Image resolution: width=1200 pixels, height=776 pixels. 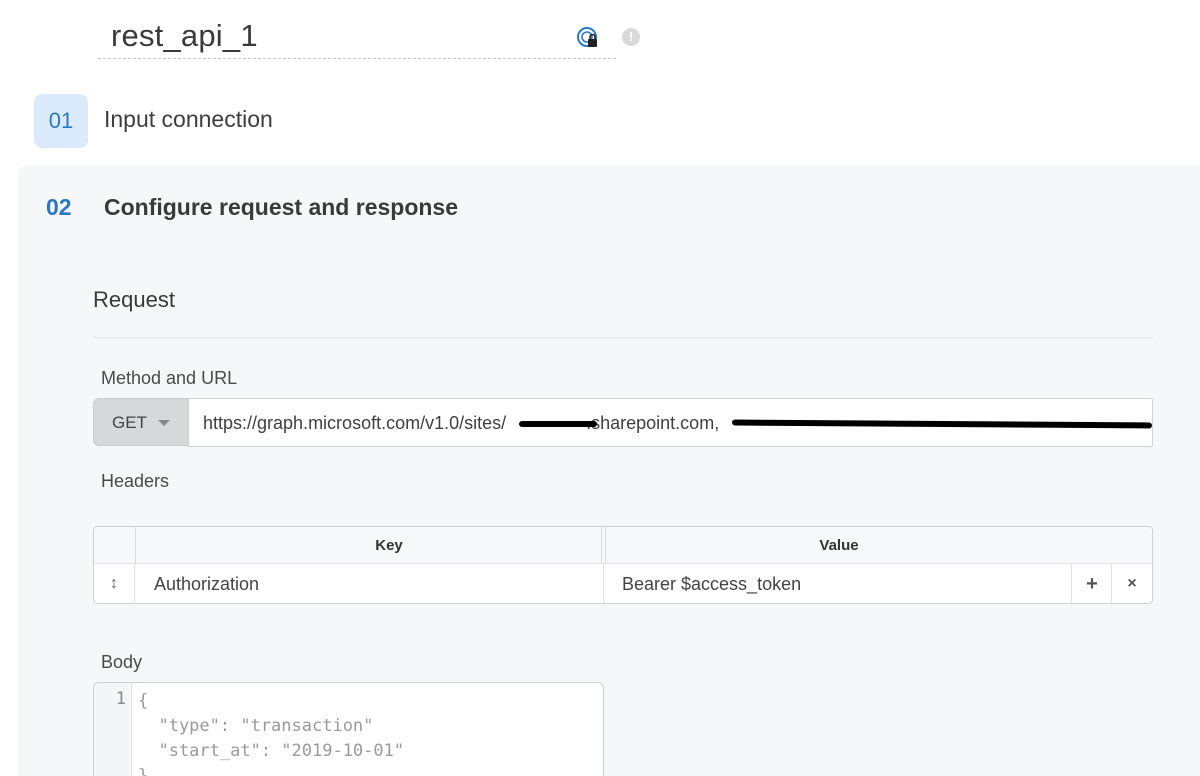 What do you see at coordinates (653, 423) in the screenshot?
I see `url-middle: .sharepoint.com,` at bounding box center [653, 423].